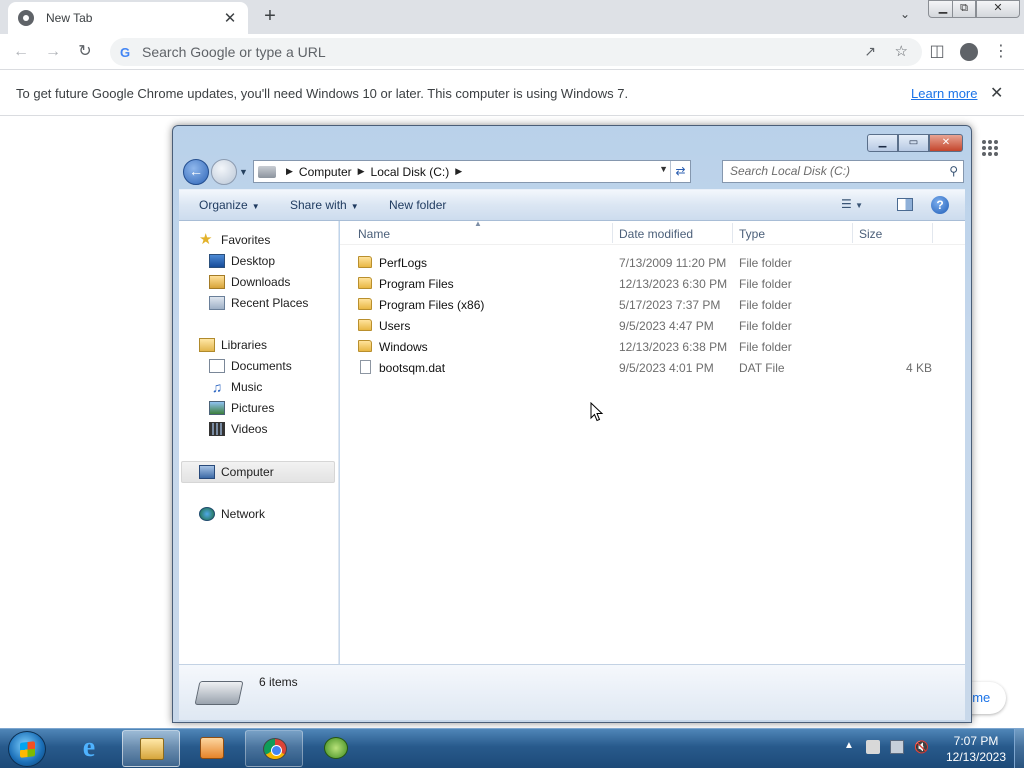 The height and width of the screenshot is (768, 1024). I want to click on media-player-icon, so click(212, 748).